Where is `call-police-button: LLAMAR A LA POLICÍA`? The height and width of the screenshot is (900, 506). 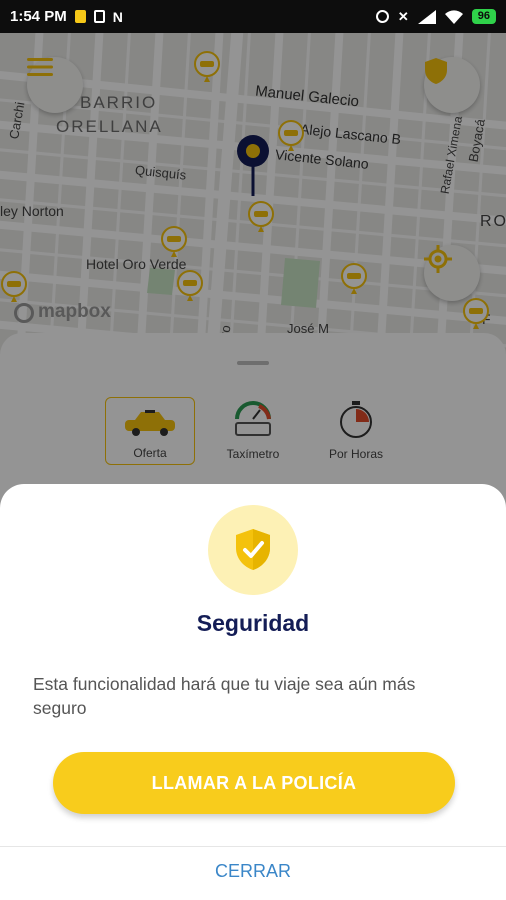
call-police-button: LLAMAR A LA POLICÍA is located at coordinates (254, 783).